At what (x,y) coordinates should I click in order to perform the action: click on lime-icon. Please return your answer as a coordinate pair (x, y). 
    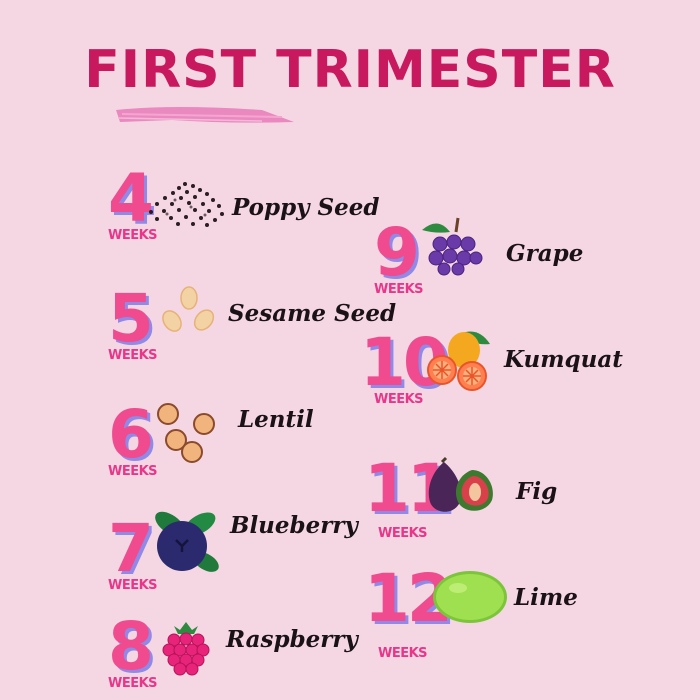
    Looking at the image, I should click on (470, 597).